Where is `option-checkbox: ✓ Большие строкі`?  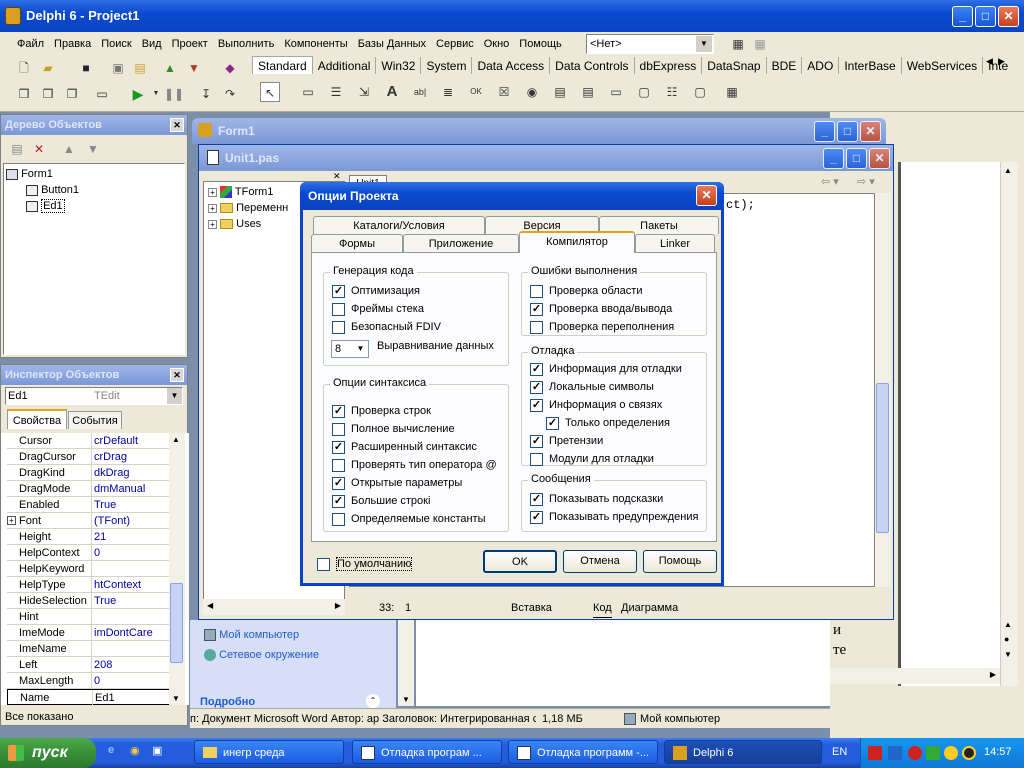 option-checkbox: ✓ Большие строкі is located at coordinates (381, 501).